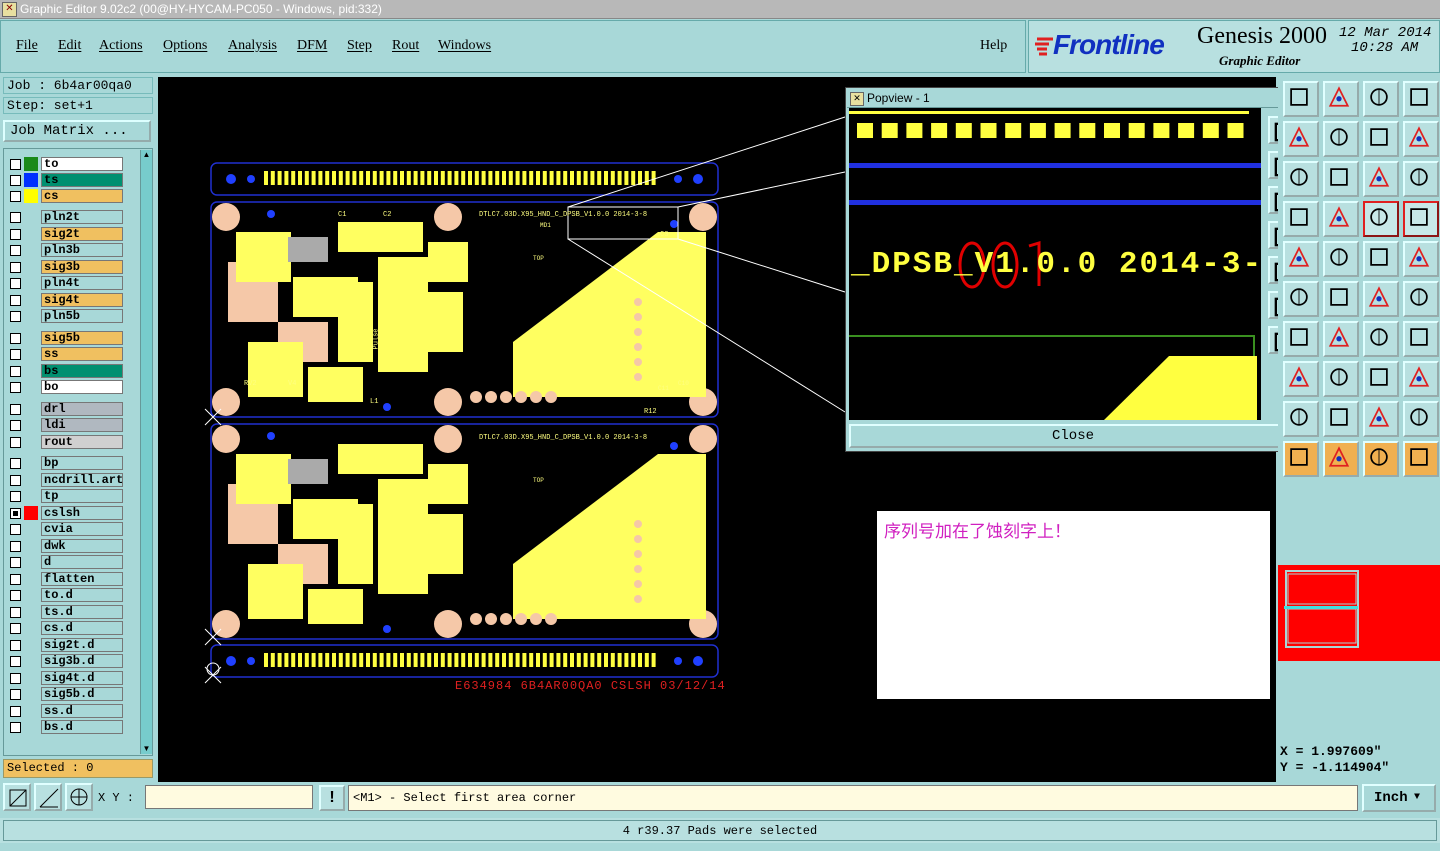  I want to click on layer-row-sig3b-d: sig3b.d, so click(66, 661).